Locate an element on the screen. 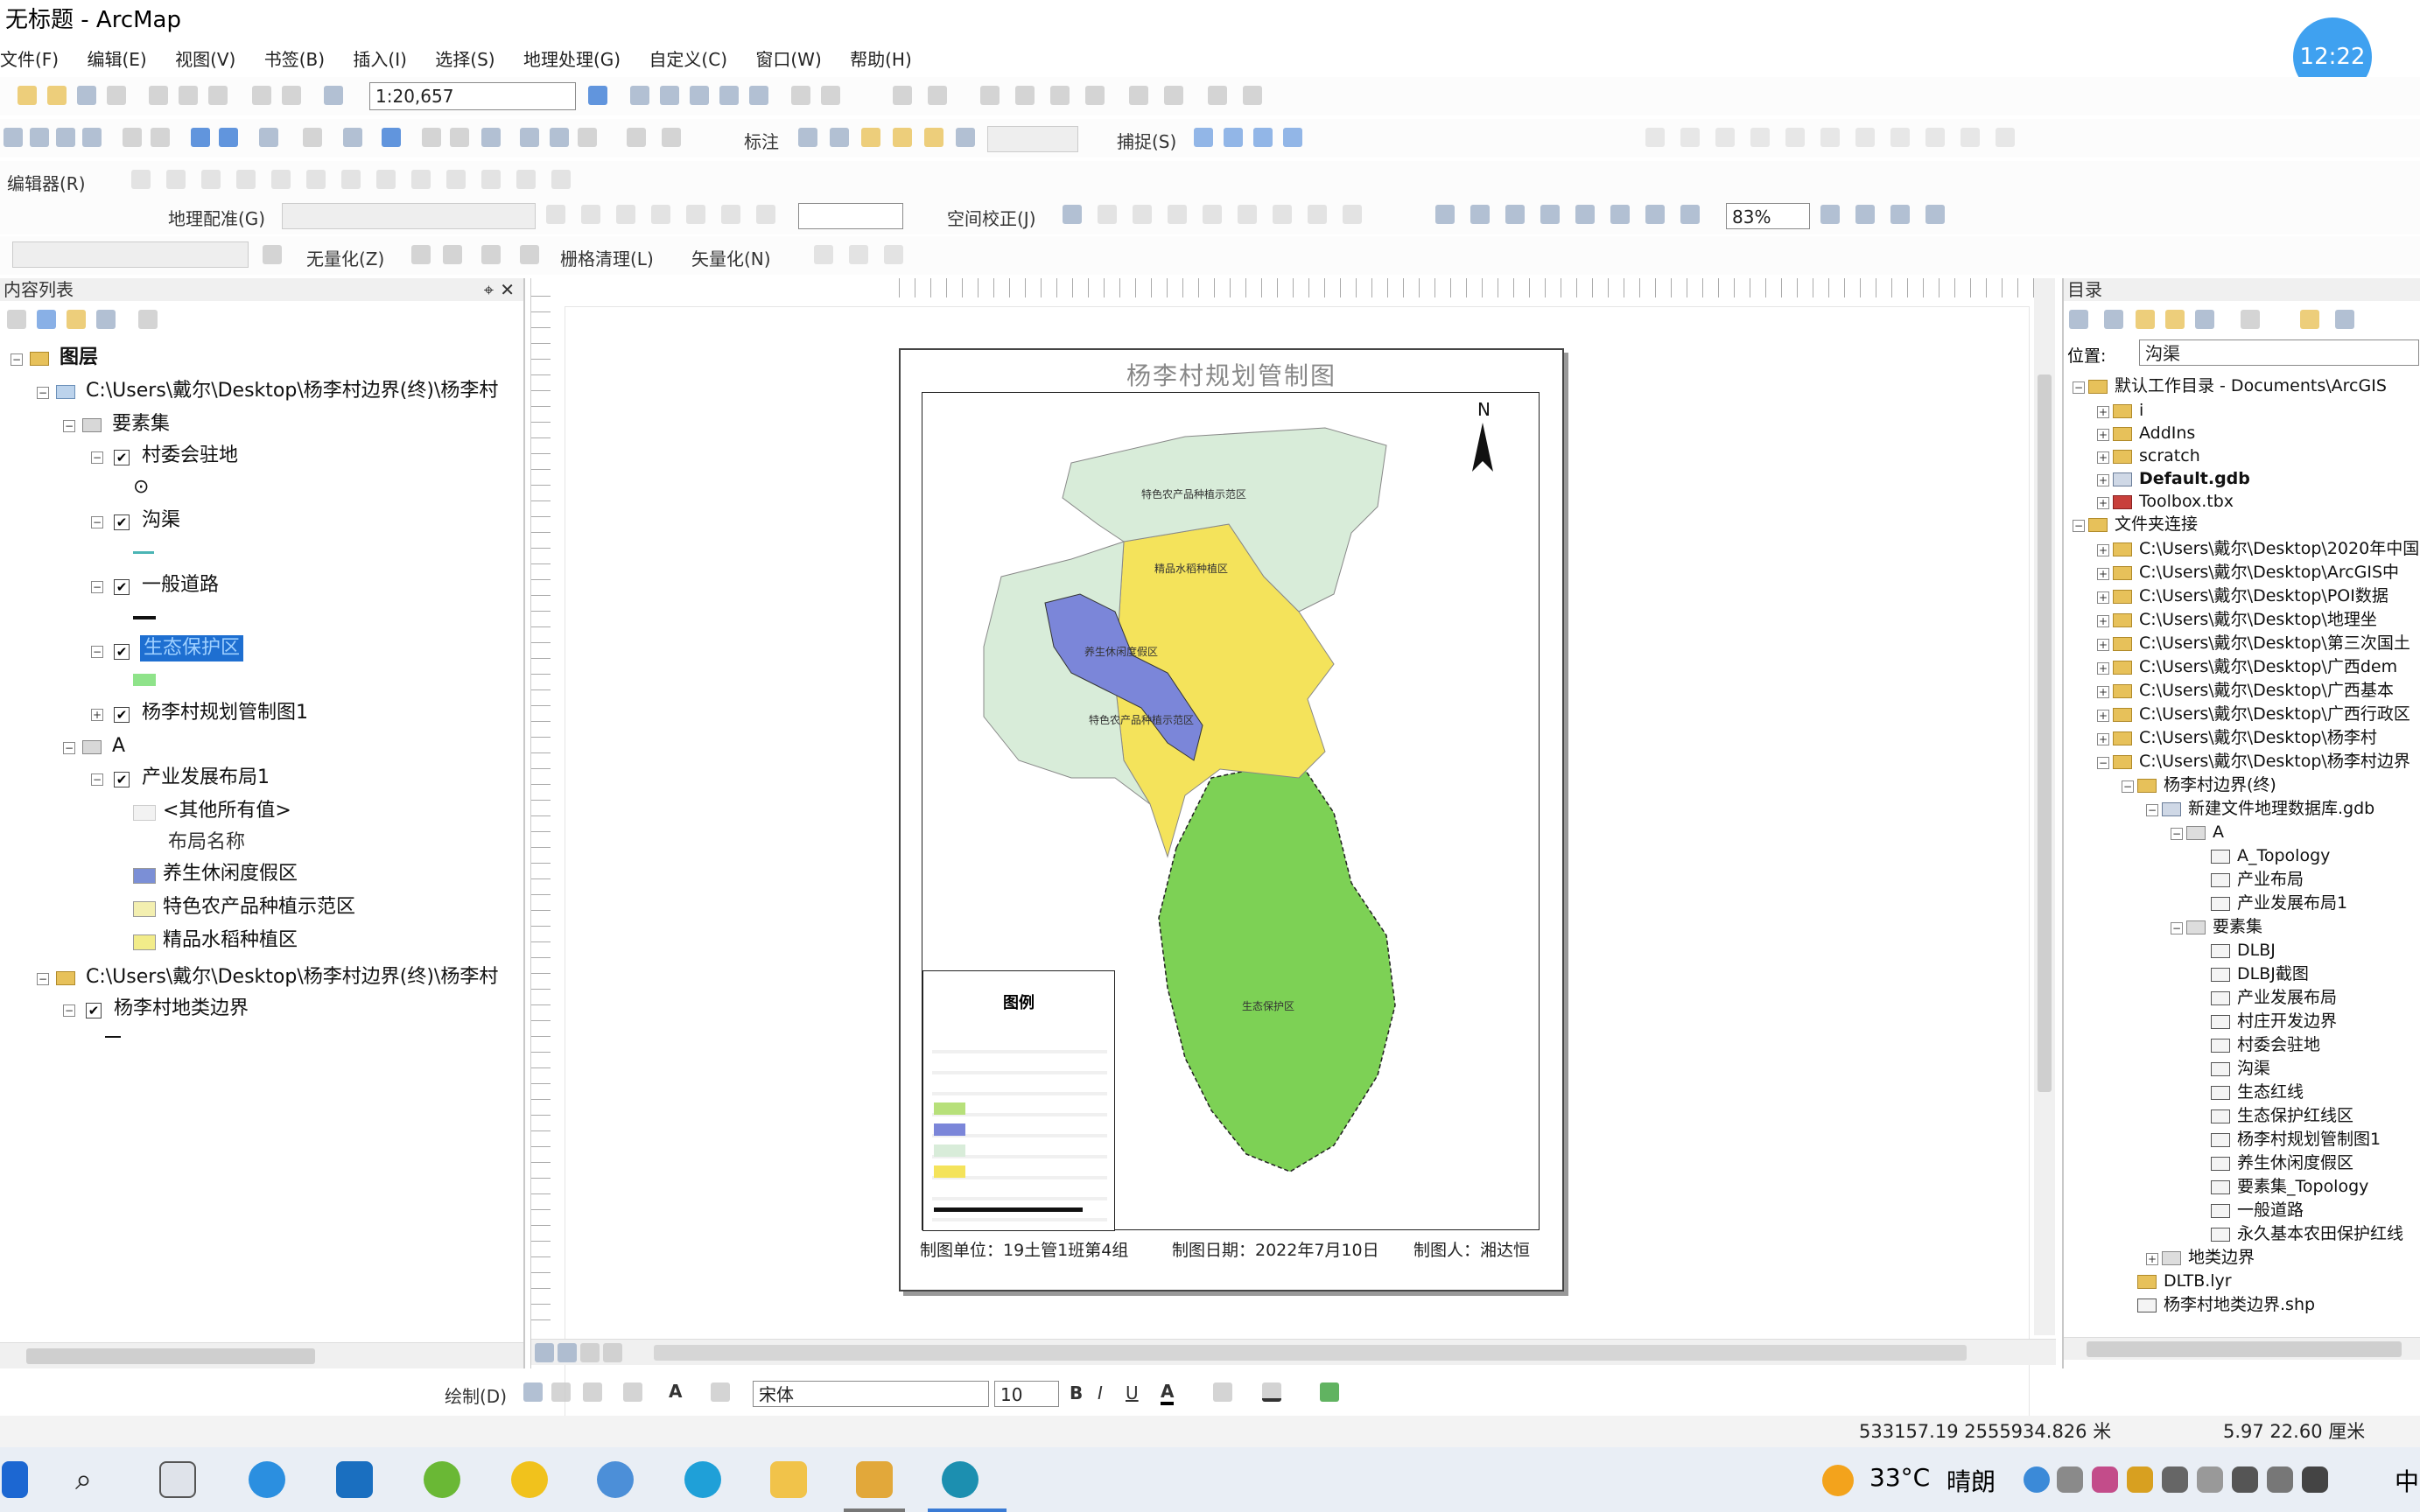 This screenshot has width=2420, height=1512. collapse-selected-icon: − is located at coordinates (97, 652).